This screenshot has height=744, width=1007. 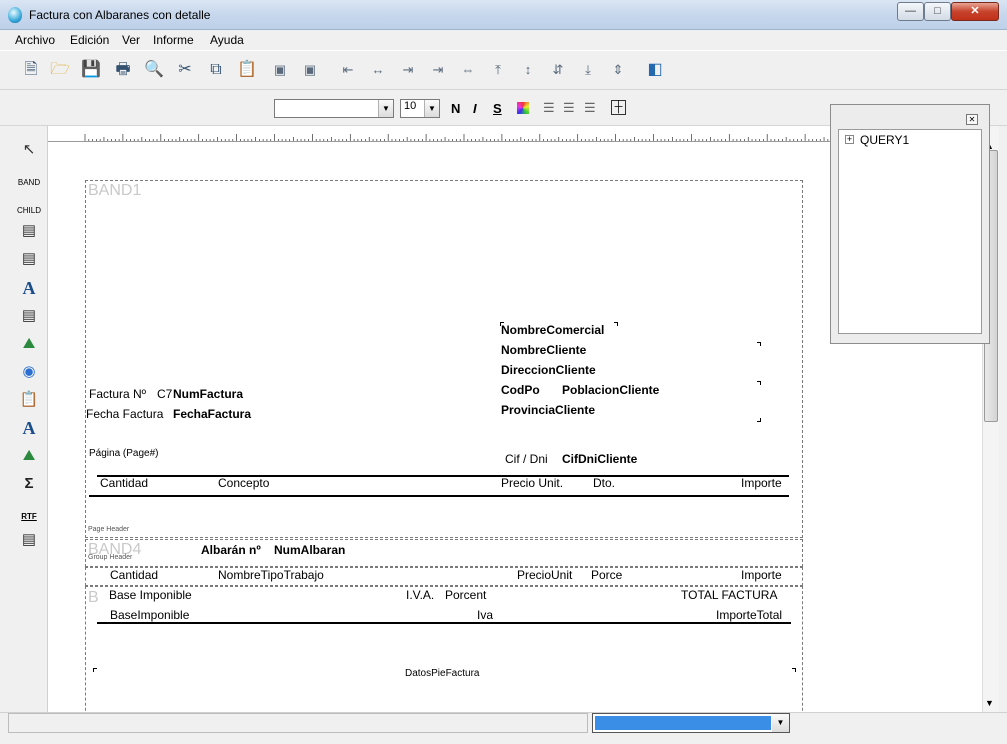 I want to click on send-to-back-icon: ▣, so click(x=310, y=70).